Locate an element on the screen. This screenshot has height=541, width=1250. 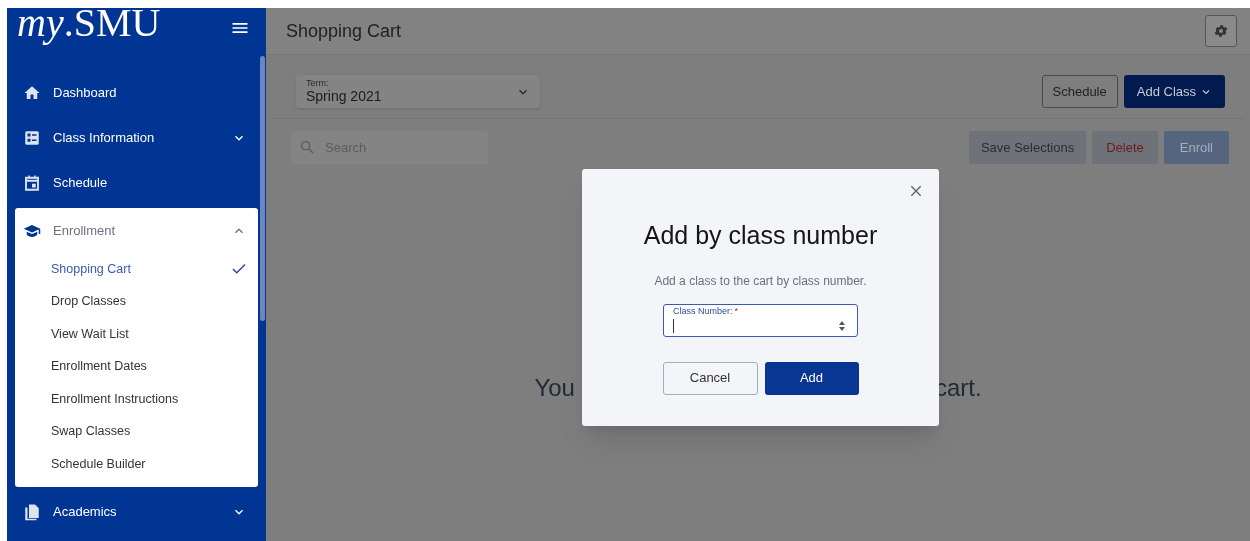
sidebar-item: Schedule is located at coordinates (136, 182).